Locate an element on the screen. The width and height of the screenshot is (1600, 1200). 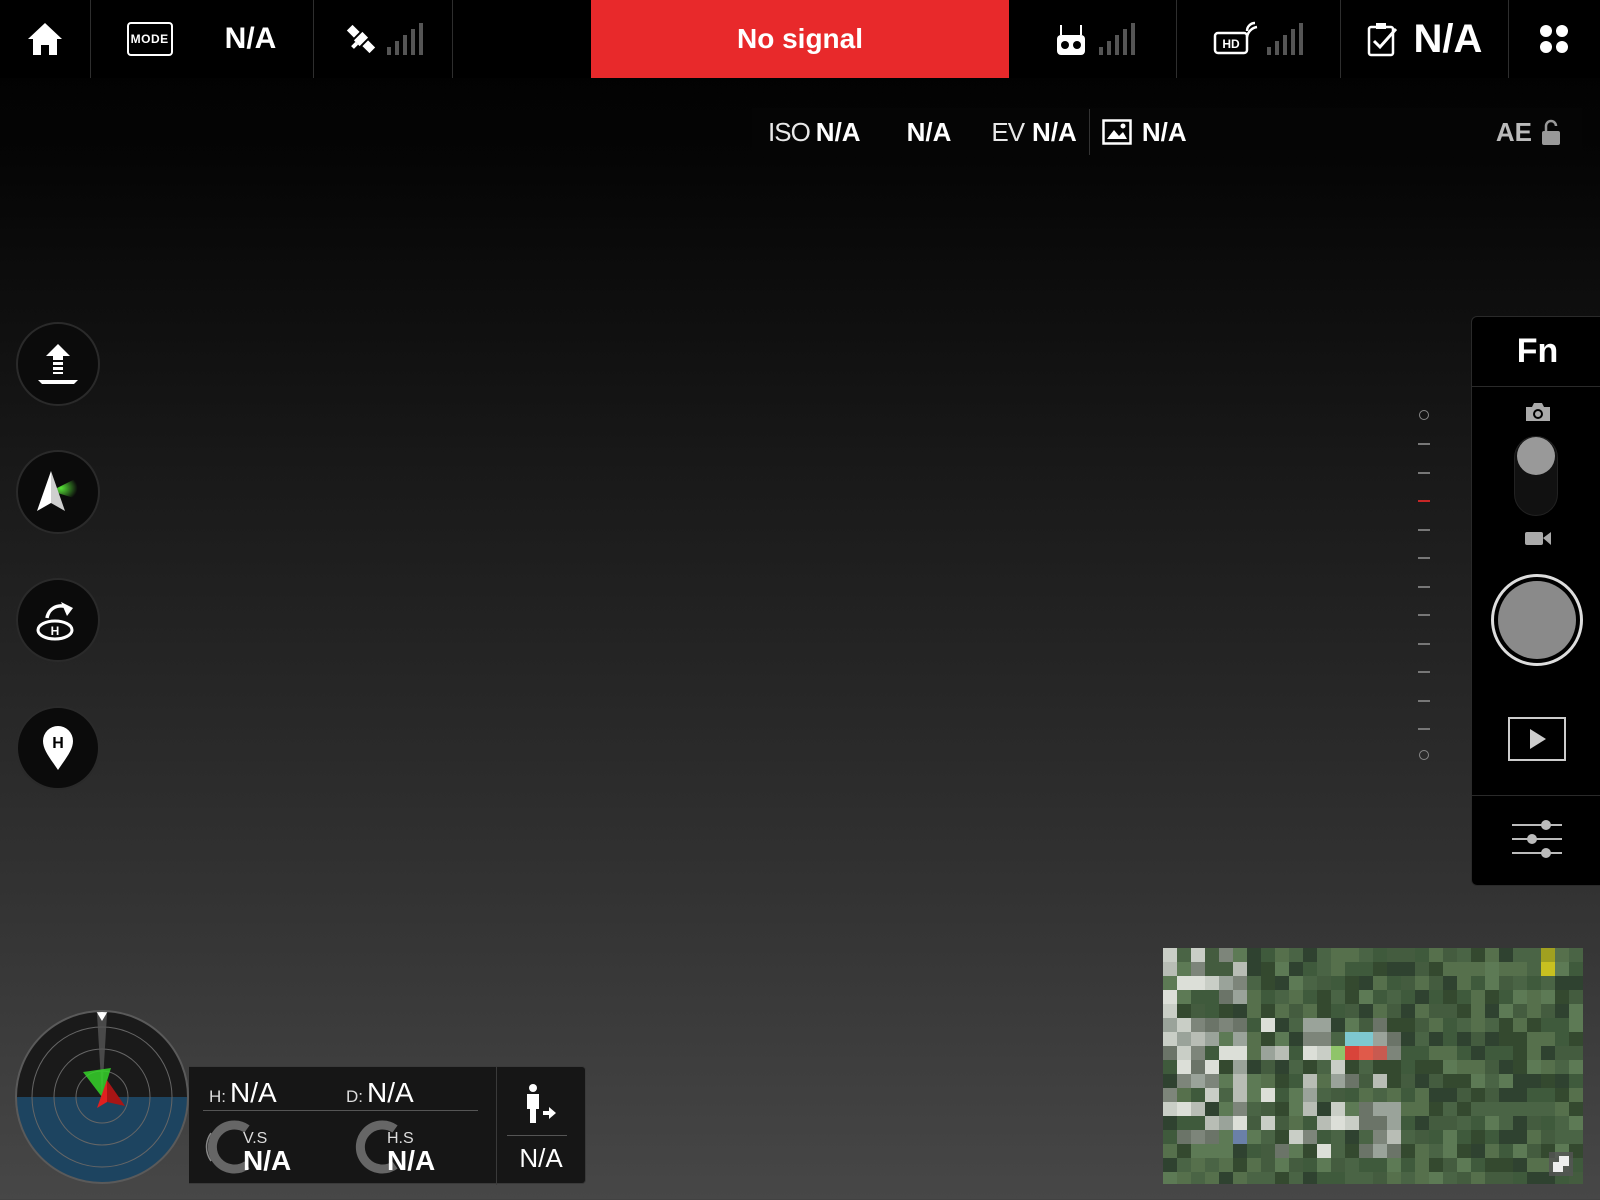
aircraft-icon is located at coordinates (111, 1094).